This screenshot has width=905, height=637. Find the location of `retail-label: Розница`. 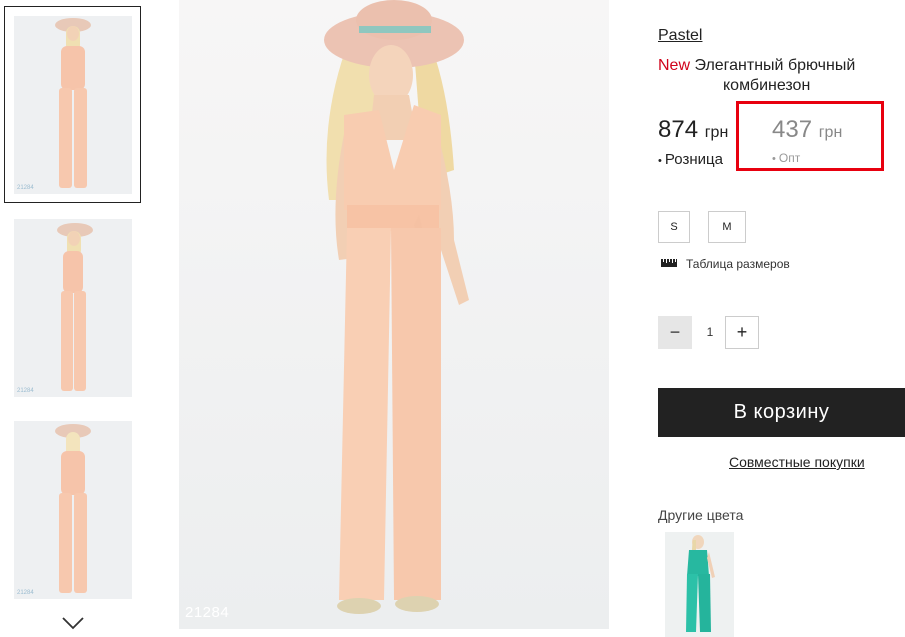

retail-label: Розница is located at coordinates (690, 159).